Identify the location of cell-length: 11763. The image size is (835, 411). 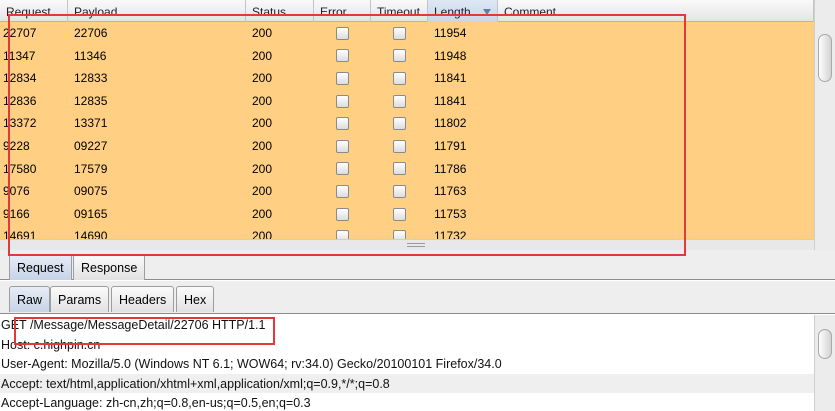
(450, 191).